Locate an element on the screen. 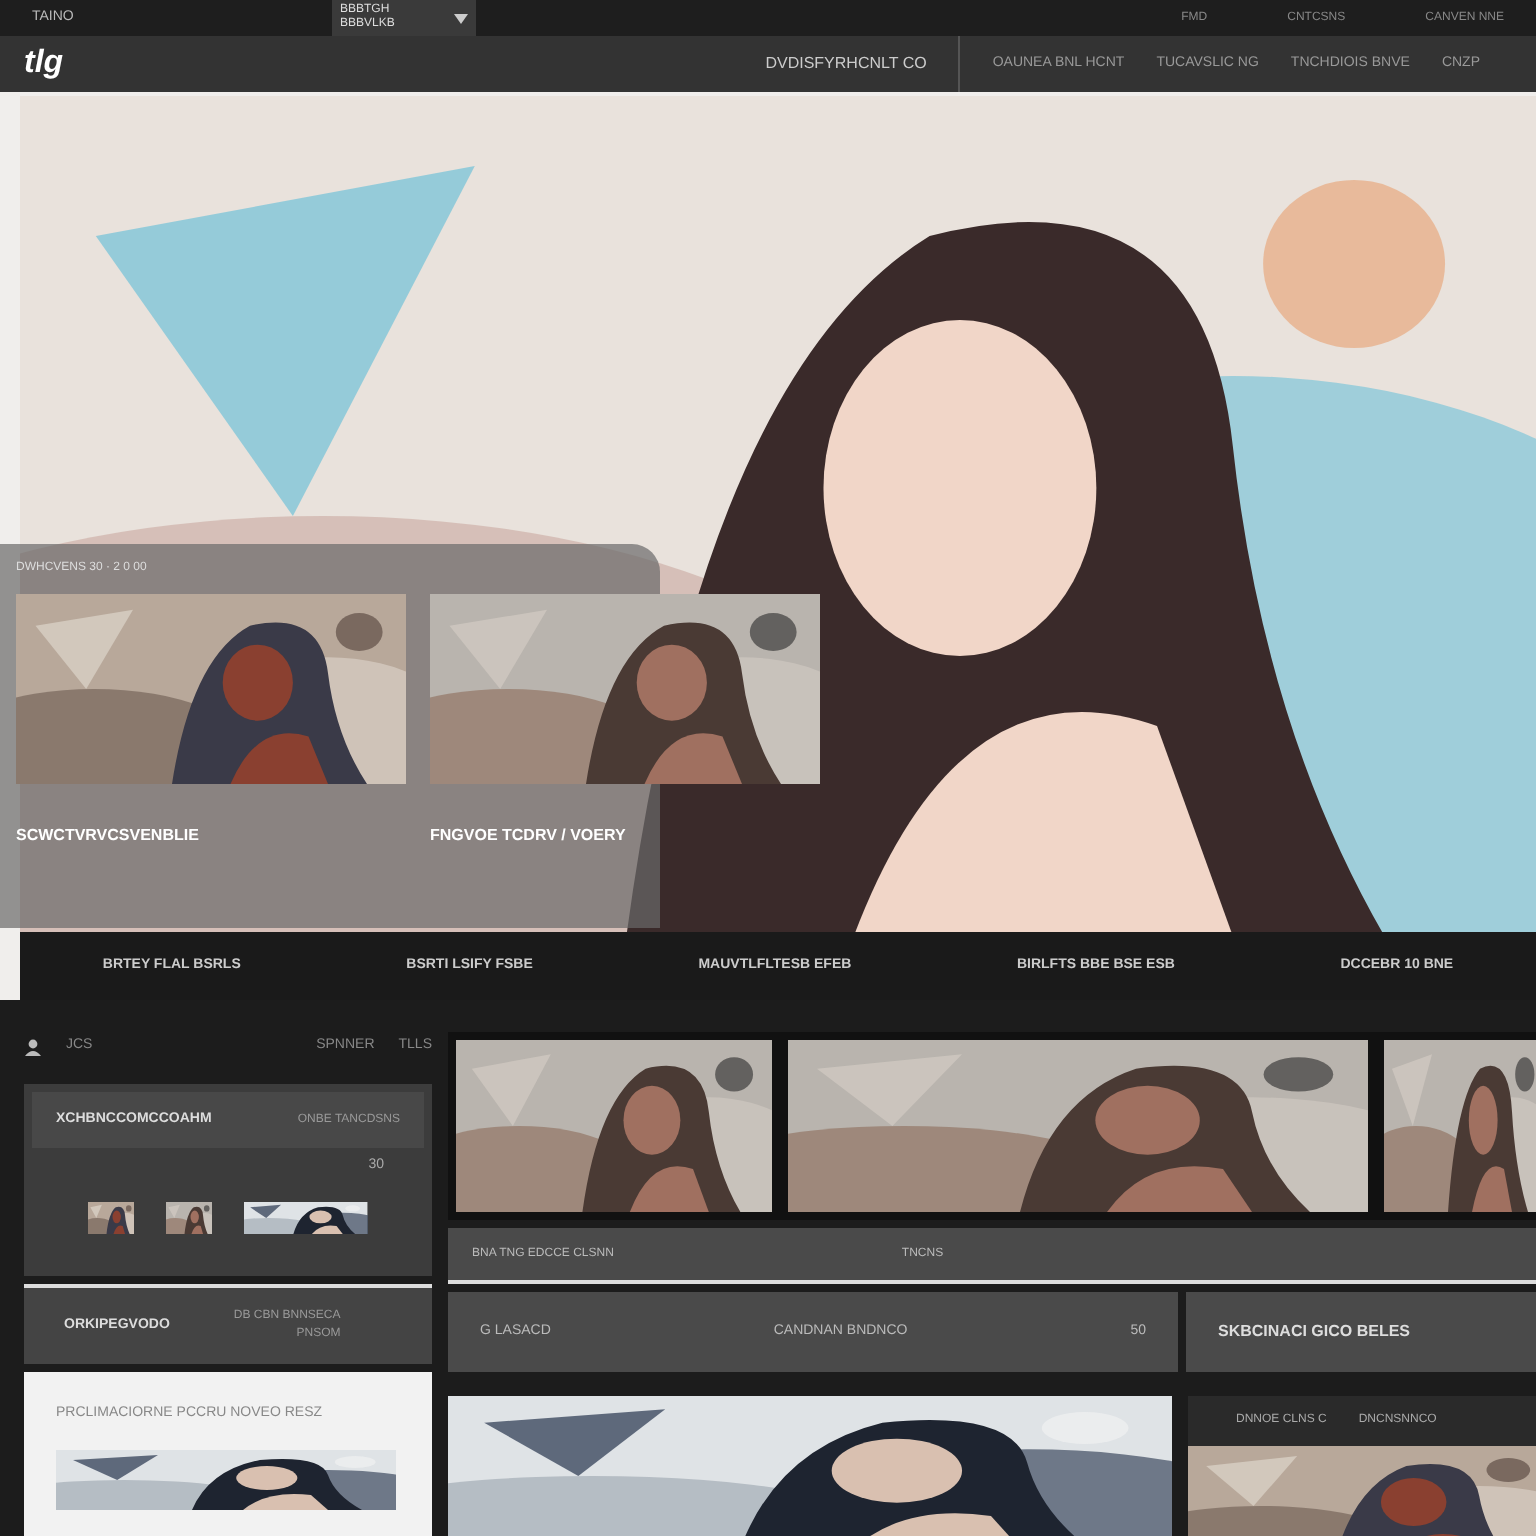 The height and width of the screenshot is (1536, 1536). logo: tlg is located at coordinates (44, 64).